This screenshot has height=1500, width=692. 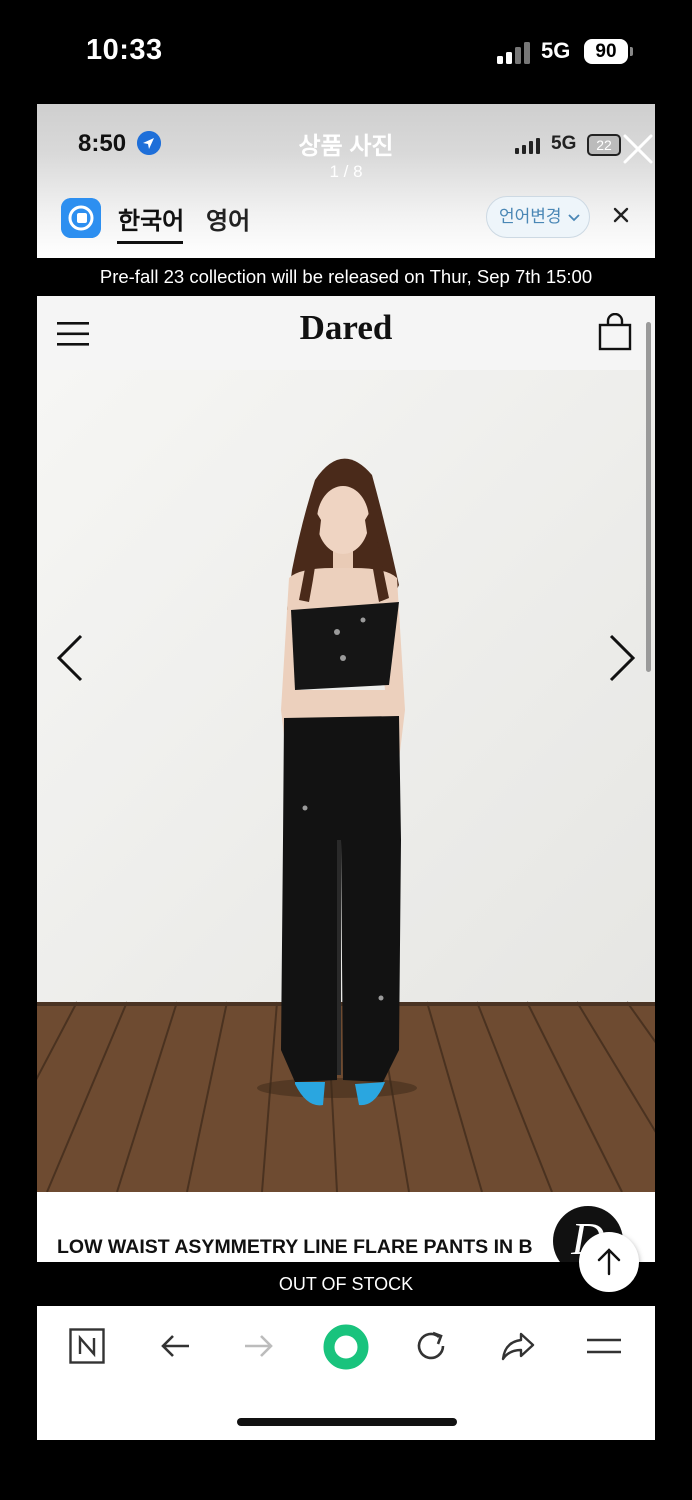 I want to click on scroll-to-top-button, so click(x=609, y=1262).